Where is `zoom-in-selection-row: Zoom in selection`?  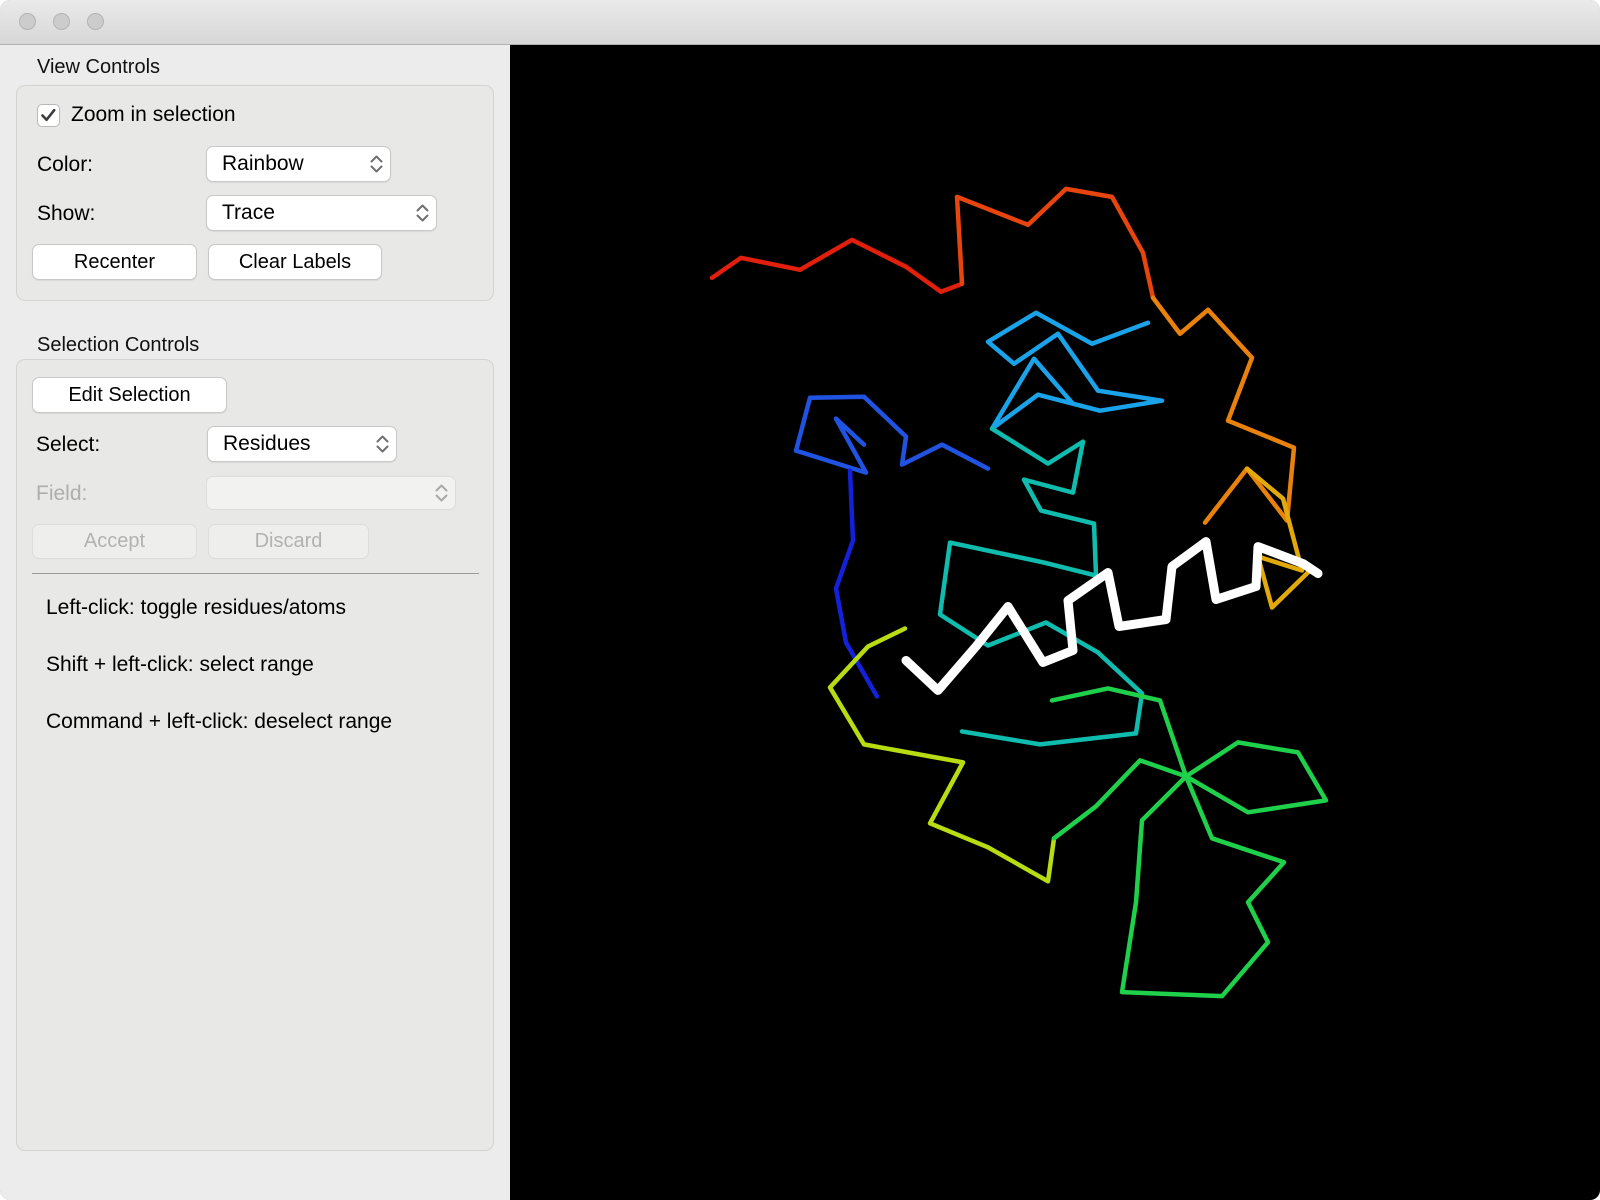
zoom-in-selection-row: Zoom in selection is located at coordinates (136, 115).